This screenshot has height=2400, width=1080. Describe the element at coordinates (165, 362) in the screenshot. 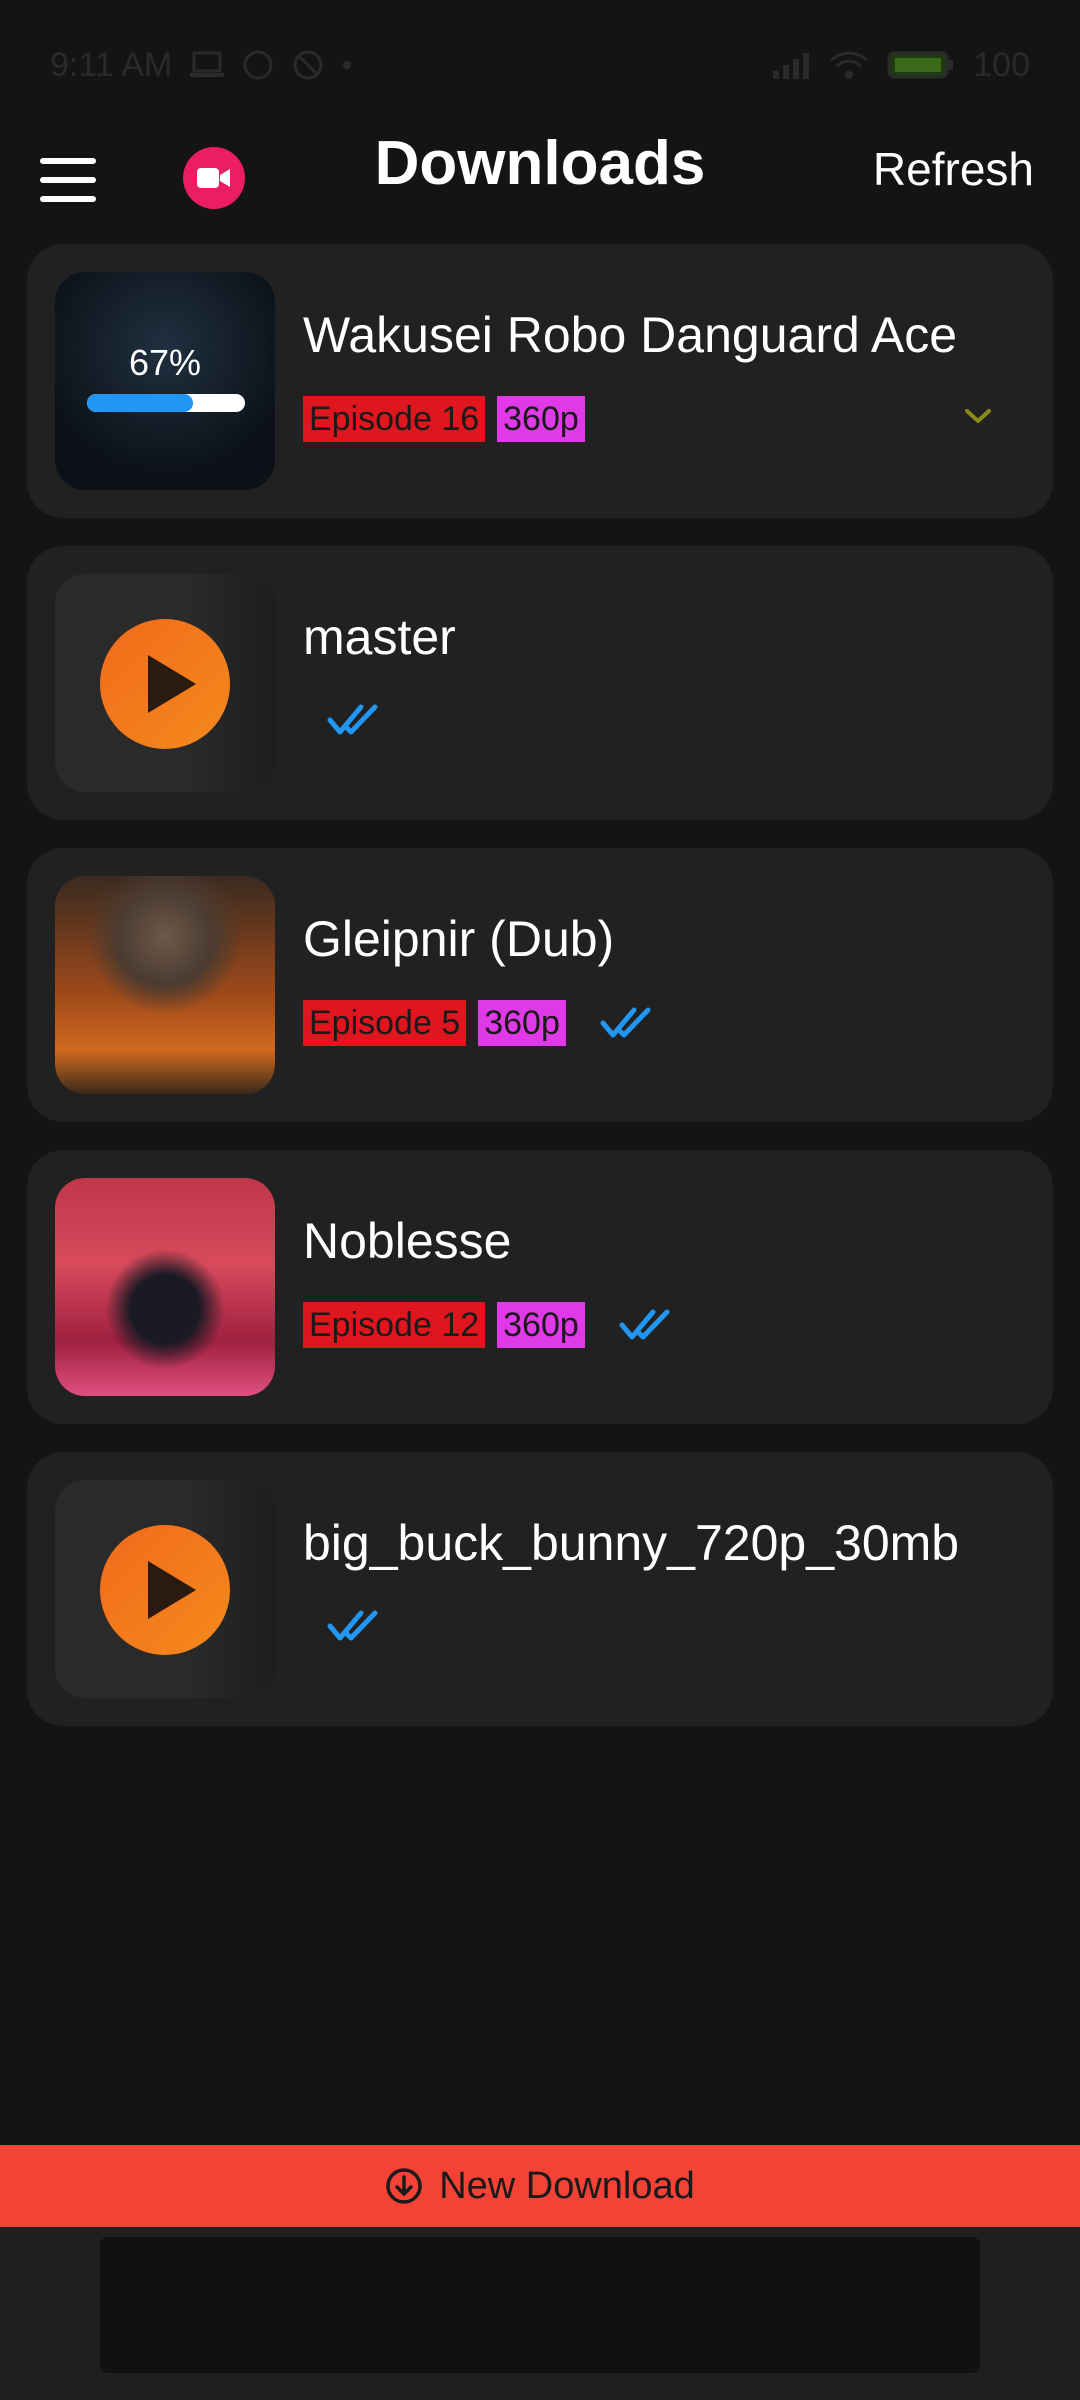

I see `progress-percent: 67%` at that location.